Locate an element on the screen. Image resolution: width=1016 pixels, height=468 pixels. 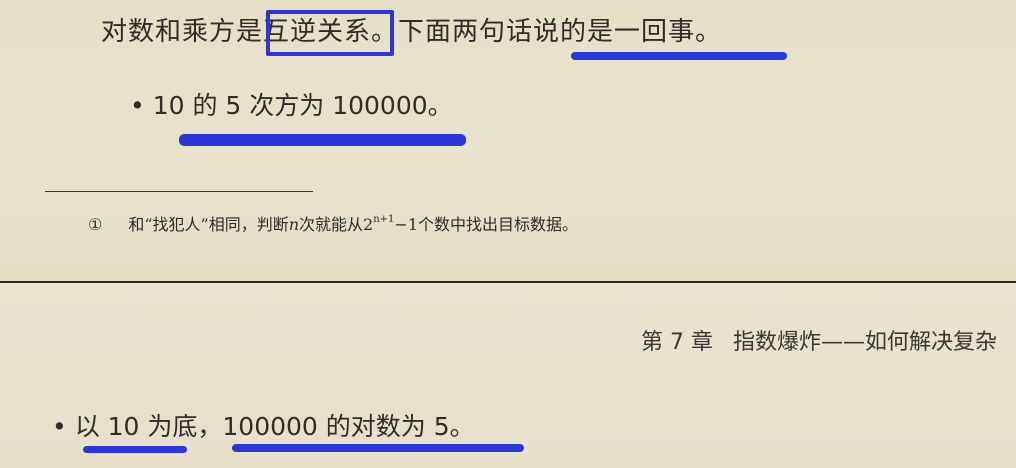
chapter-header: 第 7 章指数爆炸——如何解决复杂 is located at coordinates (819, 343).